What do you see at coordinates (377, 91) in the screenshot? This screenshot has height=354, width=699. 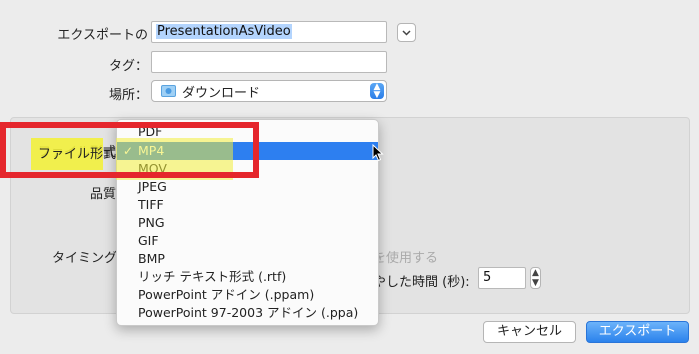 I see `popup-arrows-icon: ▲ ▼` at bounding box center [377, 91].